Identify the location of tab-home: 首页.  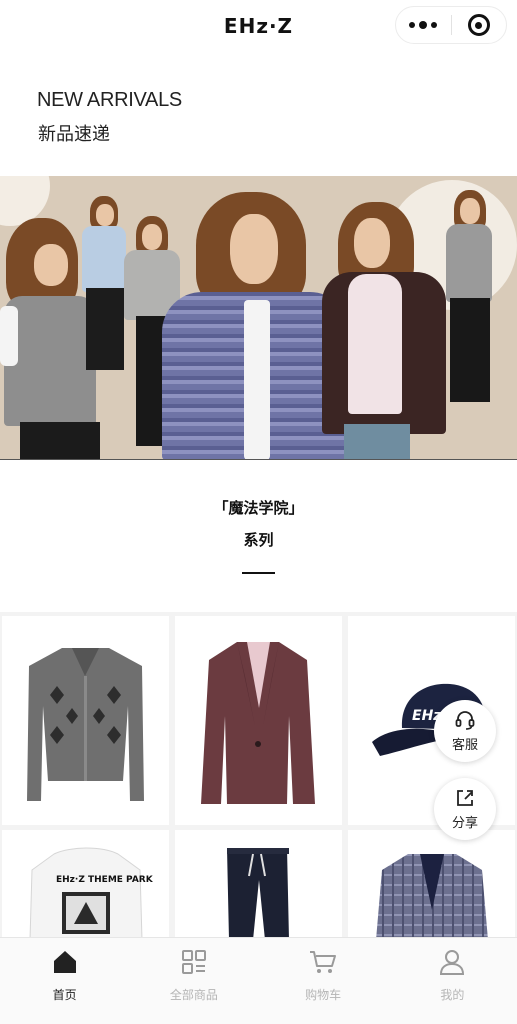
(64, 981).